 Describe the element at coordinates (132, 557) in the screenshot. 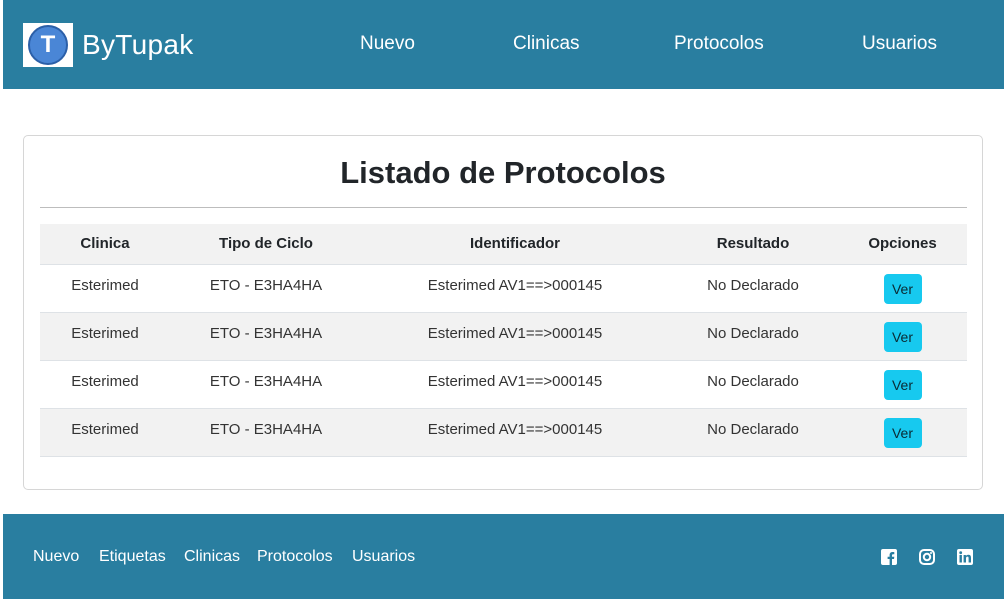

I see `footer-link-etiquetas: Etiquetas` at that location.